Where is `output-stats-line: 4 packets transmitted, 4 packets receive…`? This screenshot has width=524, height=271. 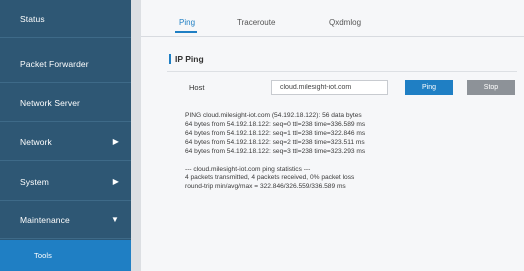 output-stats-line: 4 packets transmitted, 4 packets receive… is located at coordinates (270, 178).